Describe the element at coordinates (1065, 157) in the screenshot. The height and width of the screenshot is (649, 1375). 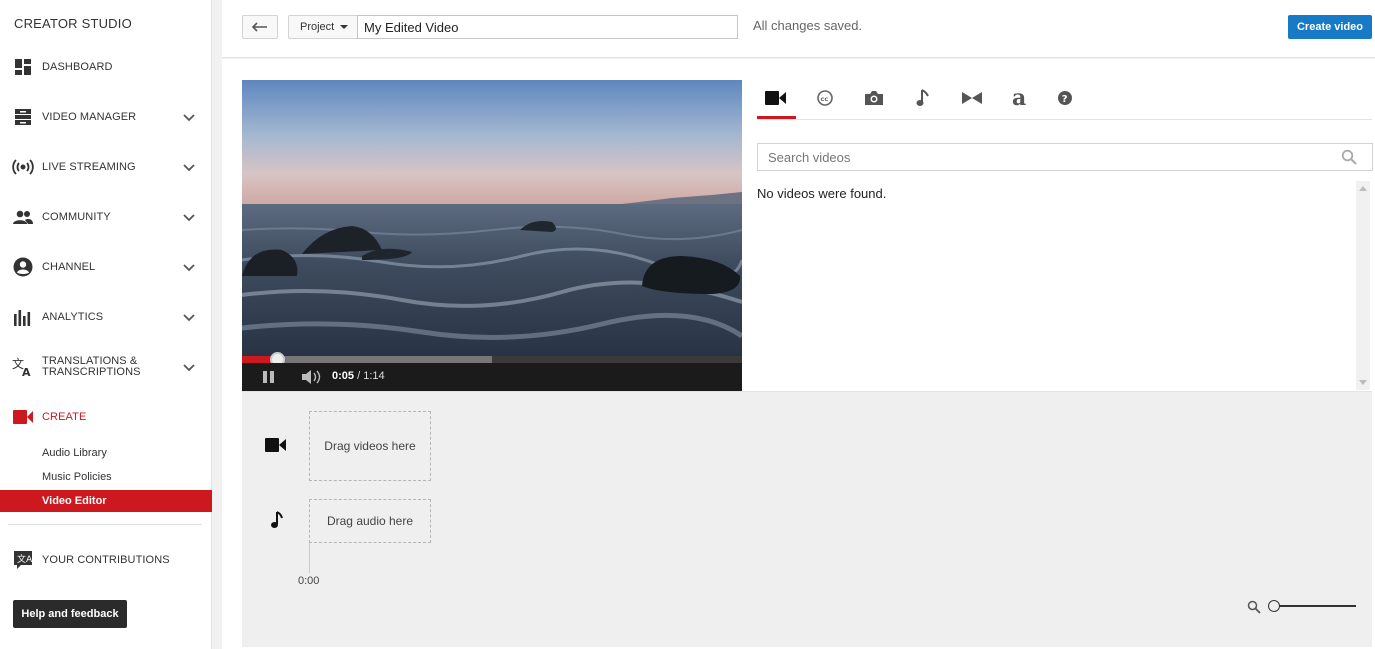
I see `search-videos-input` at that location.